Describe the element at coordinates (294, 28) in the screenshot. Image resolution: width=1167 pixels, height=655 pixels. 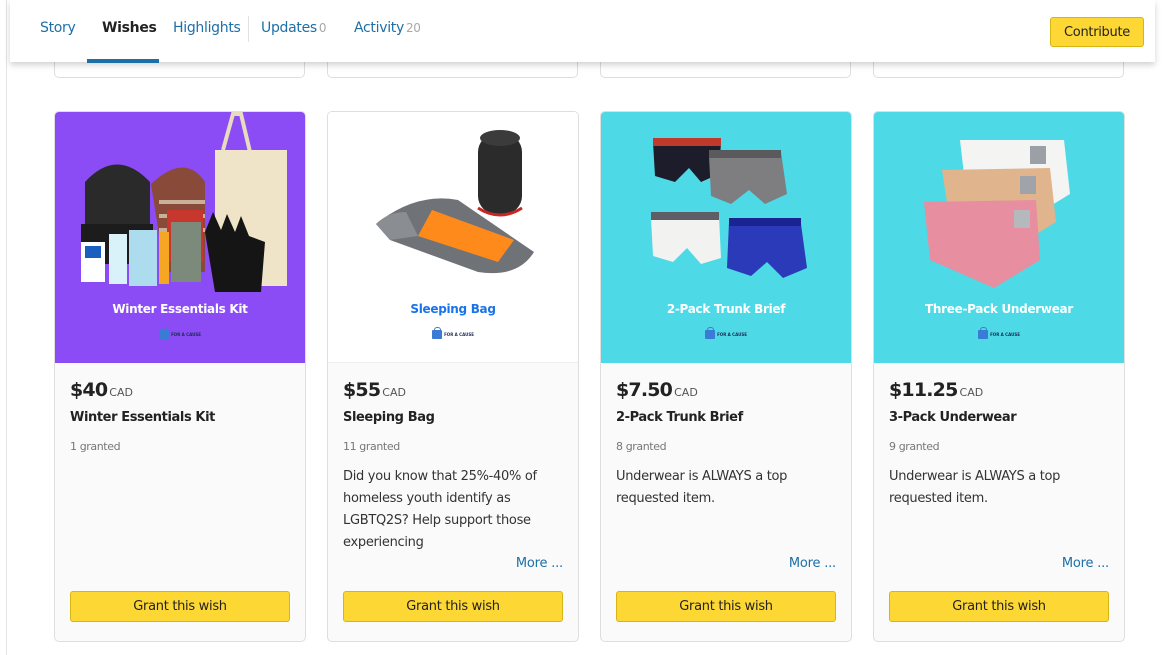
I see `tab-updates: Updates 0` at that location.